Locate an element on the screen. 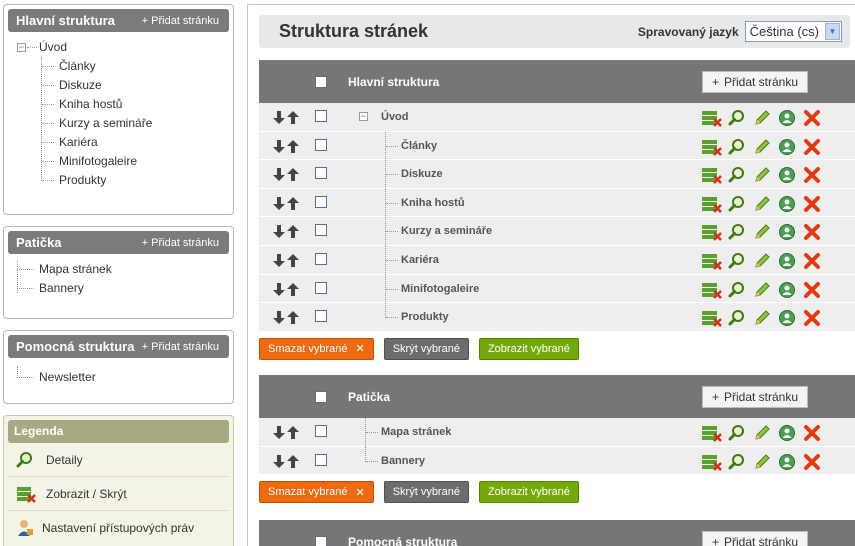 Image resolution: width=855 pixels, height=546 pixels. tree-node: Kniha hostů is located at coordinates (122, 104).